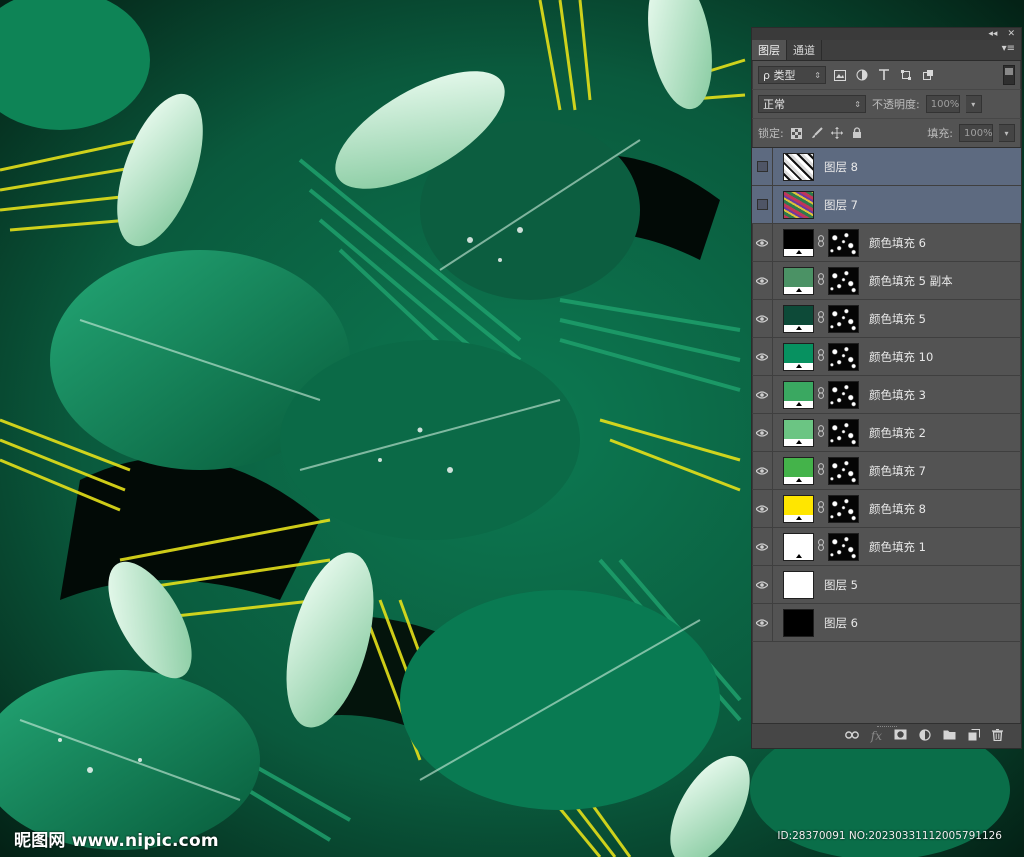 Image resolution: width=1024 pixels, height=857 pixels. Describe the element at coordinates (779, 75) in the screenshot. I see `filter-kind-label: ρ 类型` at that location.